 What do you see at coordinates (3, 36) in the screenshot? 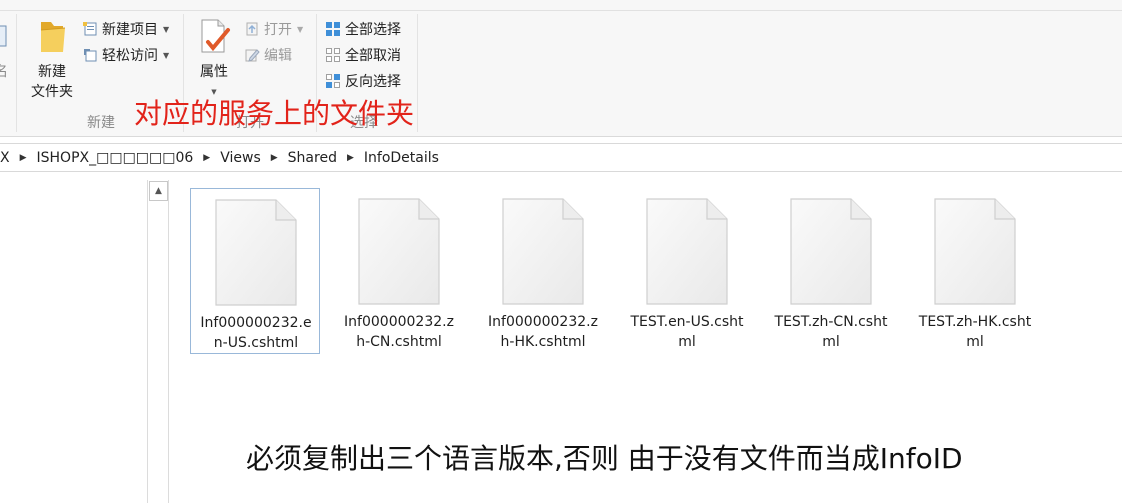
I see `rename-icon` at bounding box center [3, 36].